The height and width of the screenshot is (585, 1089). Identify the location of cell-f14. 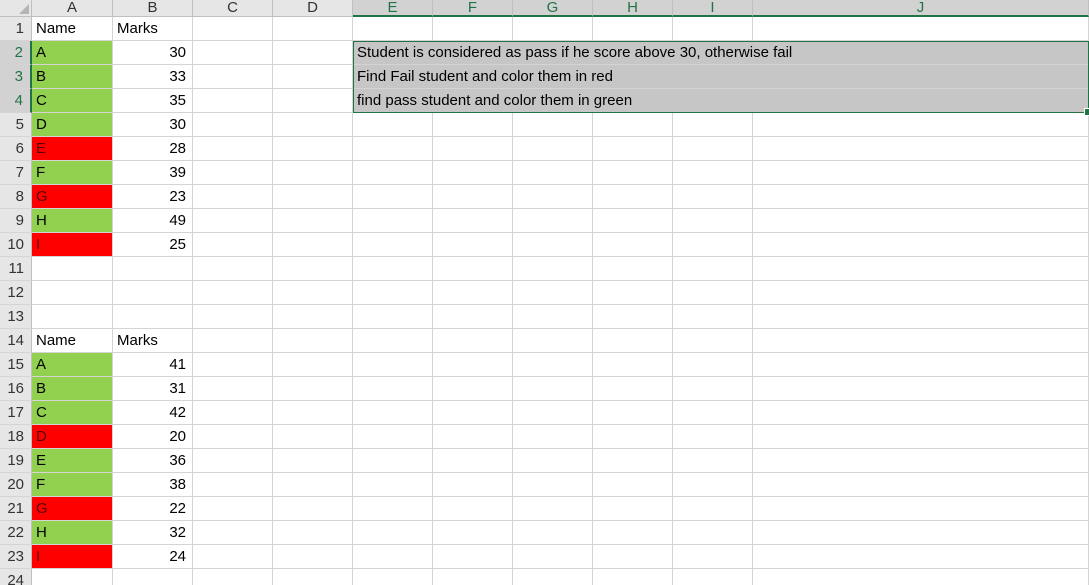
(473, 341).